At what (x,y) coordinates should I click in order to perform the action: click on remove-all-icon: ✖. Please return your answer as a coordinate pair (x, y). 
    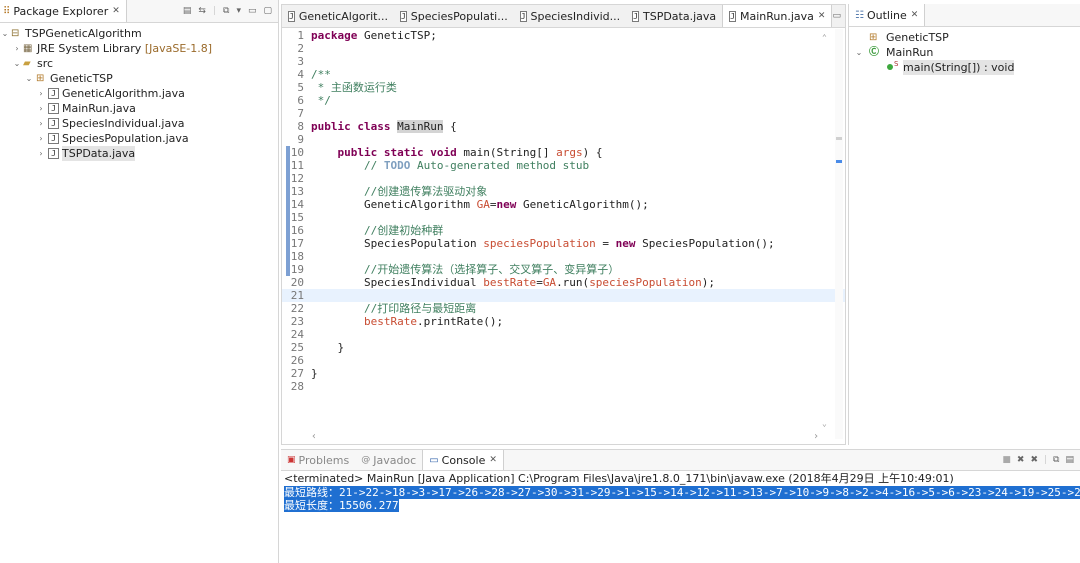
    Looking at the image, I should click on (1034, 460).